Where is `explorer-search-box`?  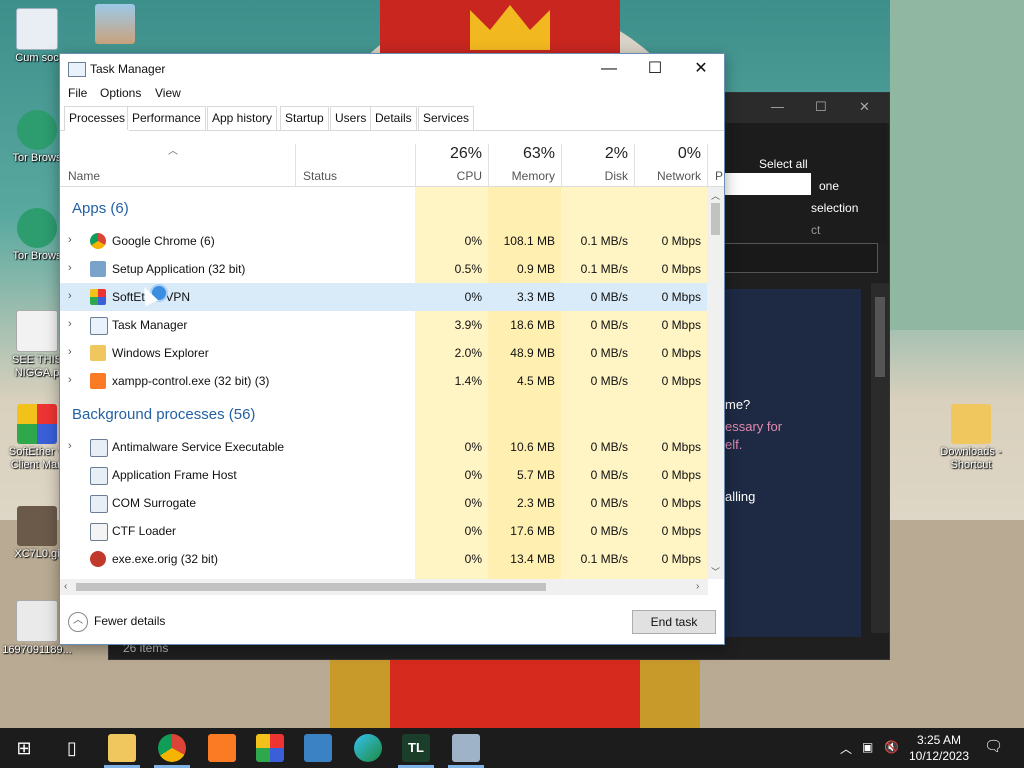 explorer-search-box is located at coordinates (801, 258).